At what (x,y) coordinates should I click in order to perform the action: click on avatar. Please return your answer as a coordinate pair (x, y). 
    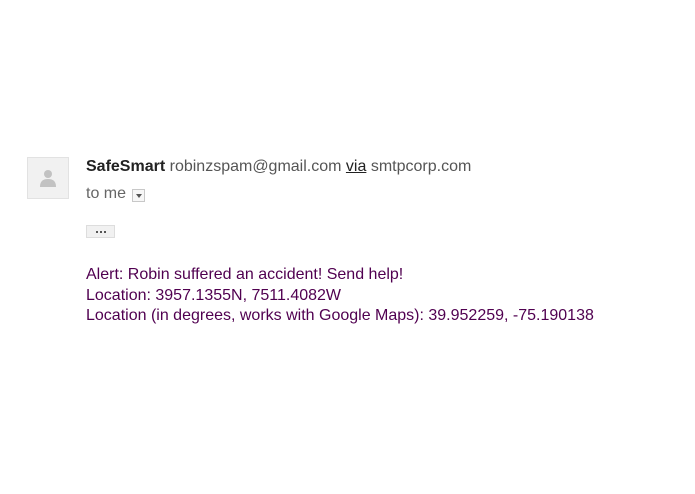
    Looking at the image, I should click on (48, 178).